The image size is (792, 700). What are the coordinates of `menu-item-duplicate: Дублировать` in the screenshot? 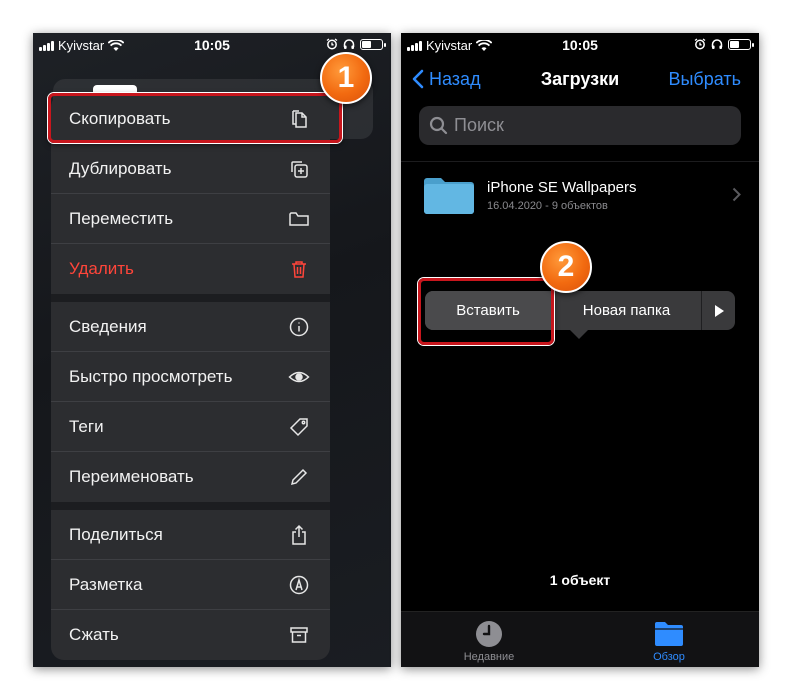 It's located at (190, 169).